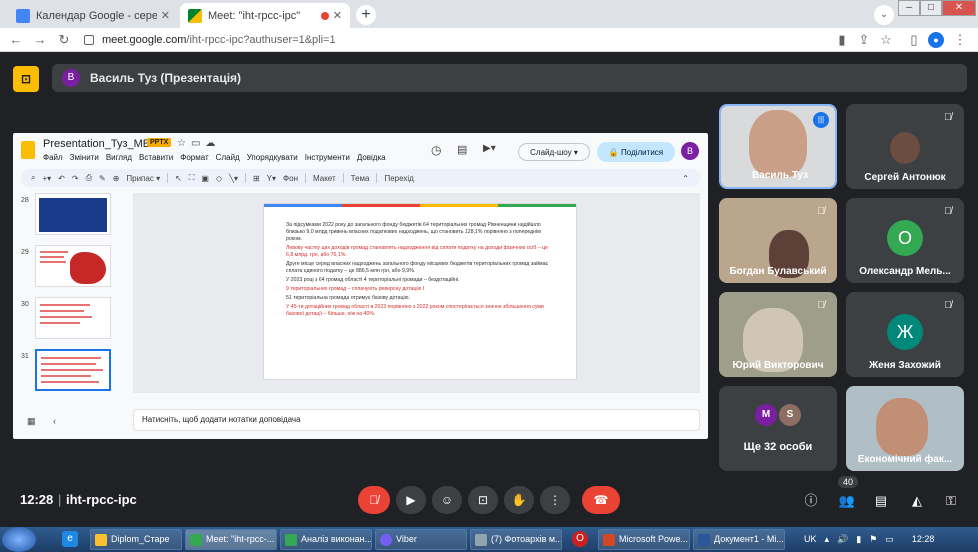 This screenshot has height=552, width=978. Describe the element at coordinates (842, 40) in the screenshot. I see `camera-icon: ▮` at that location.